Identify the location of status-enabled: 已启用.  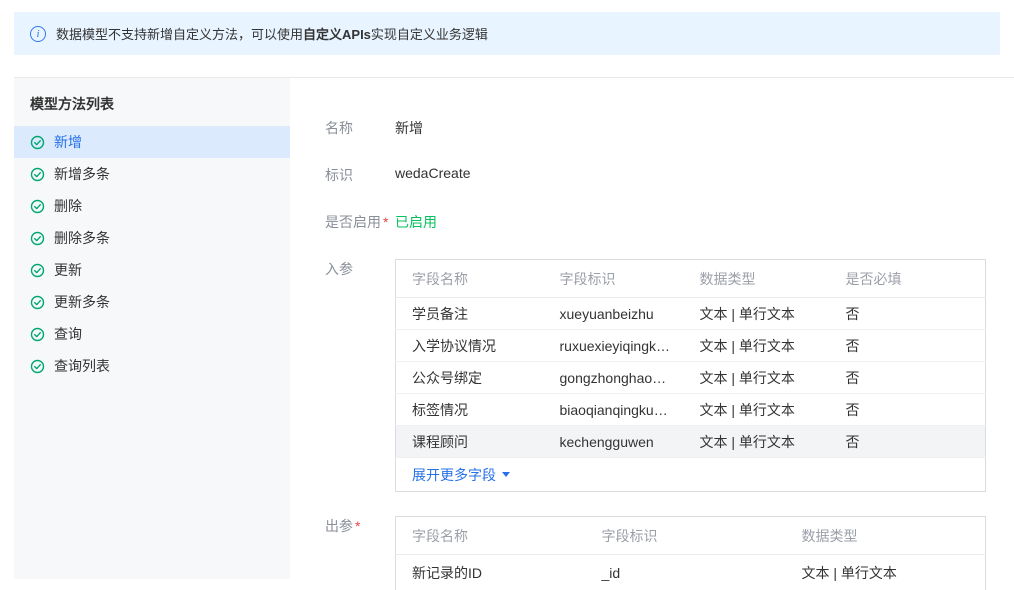
(416, 222).